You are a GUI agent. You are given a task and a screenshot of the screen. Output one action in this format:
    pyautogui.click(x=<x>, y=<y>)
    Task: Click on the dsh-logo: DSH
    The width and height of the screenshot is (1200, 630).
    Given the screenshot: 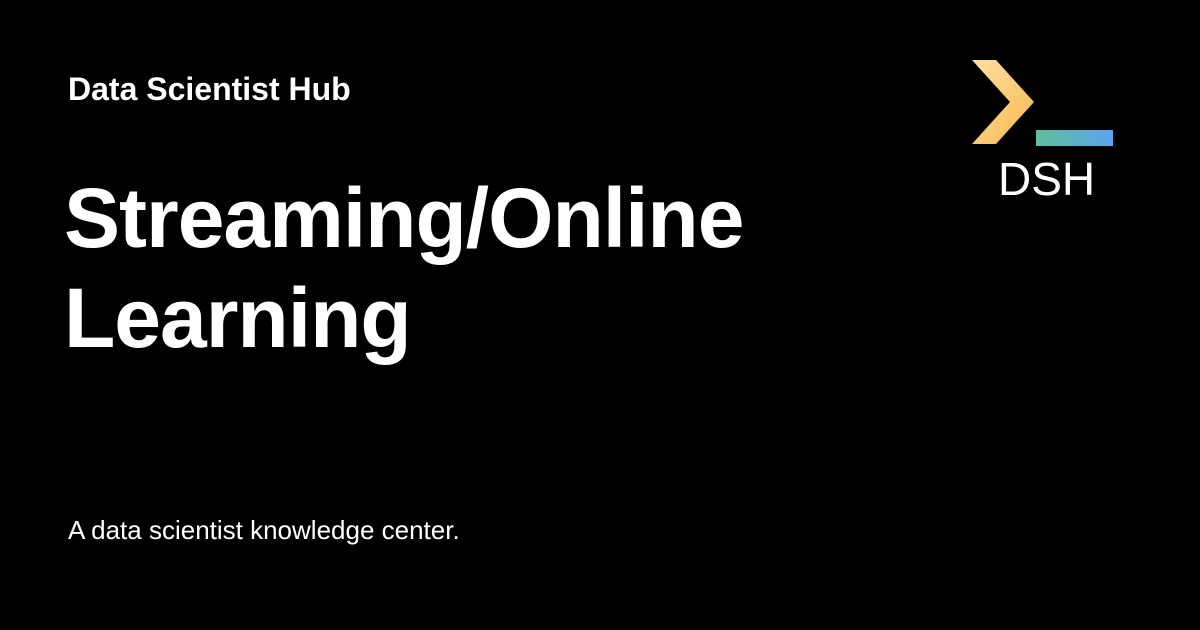 What is the action you would take?
    pyautogui.click(x=1045, y=131)
    